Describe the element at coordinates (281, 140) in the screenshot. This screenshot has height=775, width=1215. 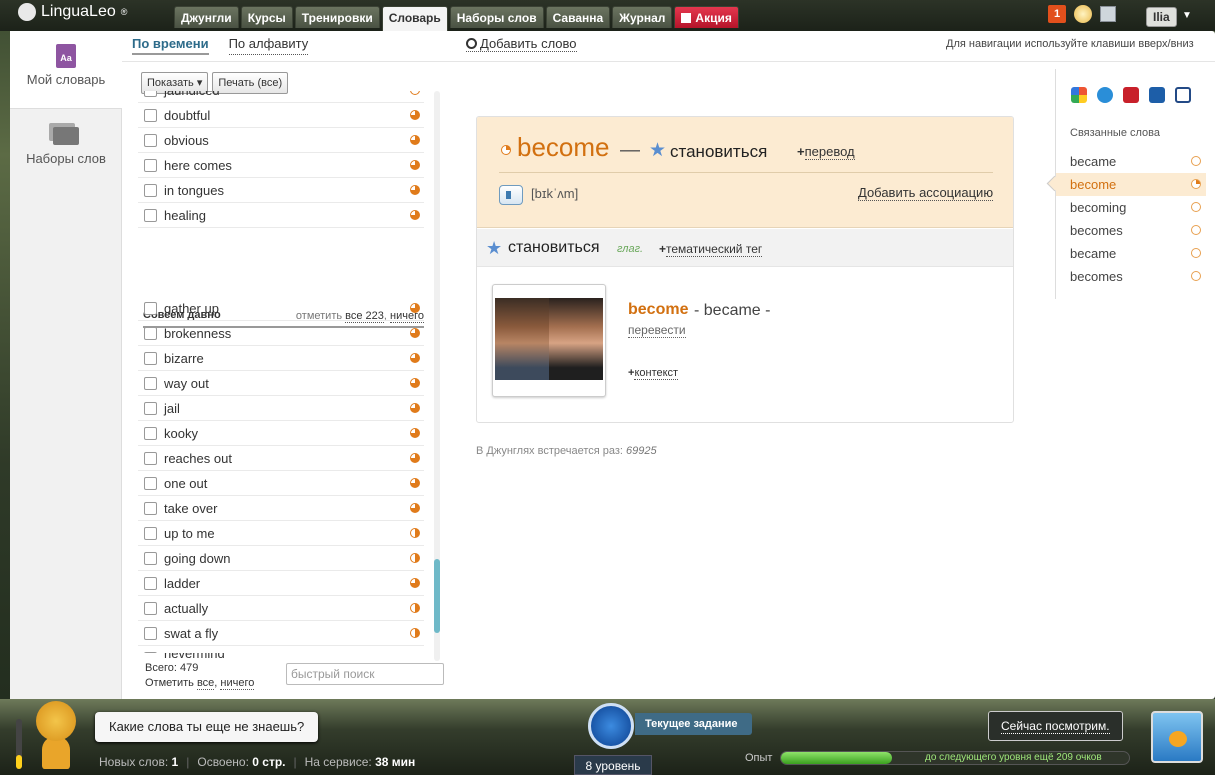
I see `list-item: obvious` at that location.